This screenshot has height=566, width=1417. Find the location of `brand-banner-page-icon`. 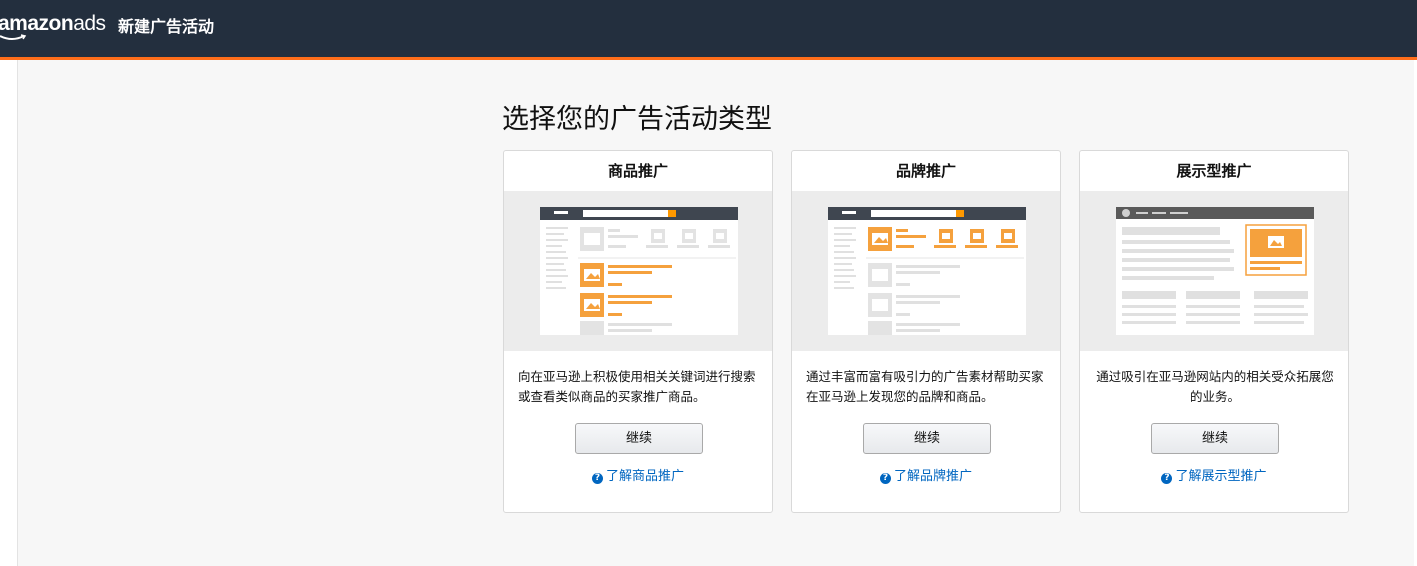

brand-banner-page-icon is located at coordinates (927, 271).